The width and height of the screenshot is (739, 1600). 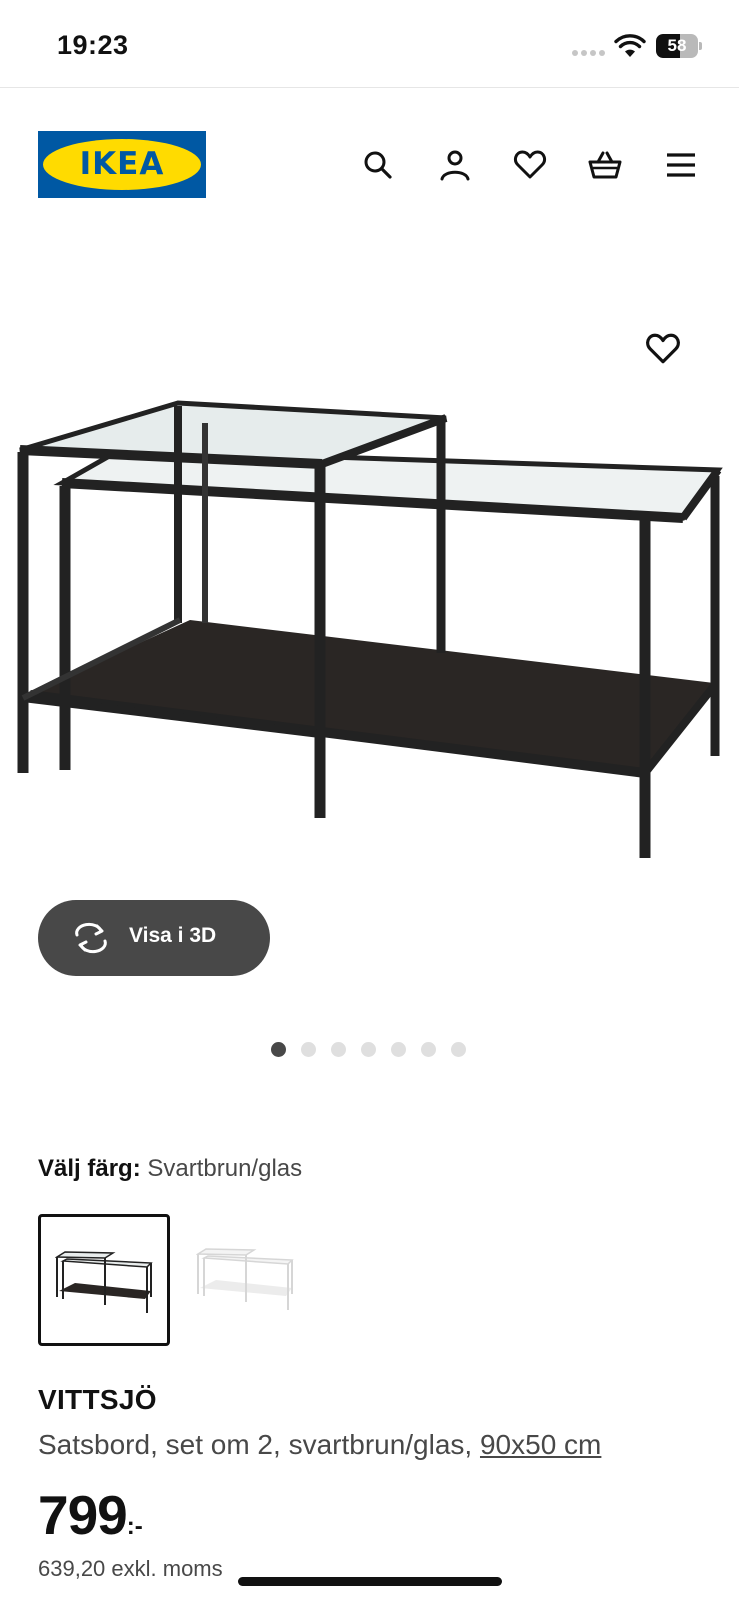 I want to click on wifi-icon, so click(x=630, y=45).